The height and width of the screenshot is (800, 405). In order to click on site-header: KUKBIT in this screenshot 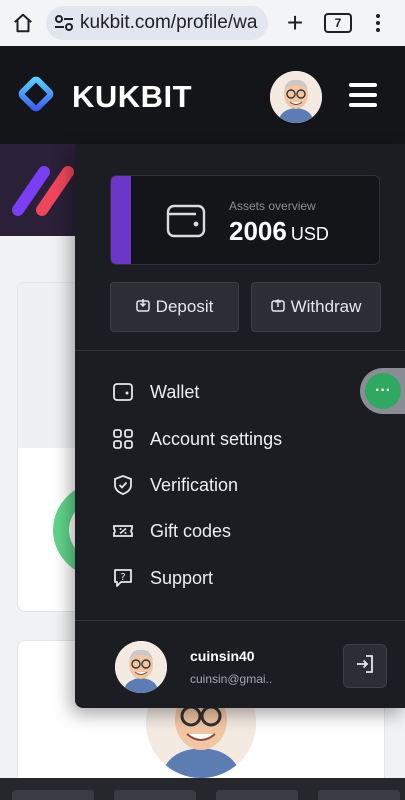, I will do `click(202, 95)`.